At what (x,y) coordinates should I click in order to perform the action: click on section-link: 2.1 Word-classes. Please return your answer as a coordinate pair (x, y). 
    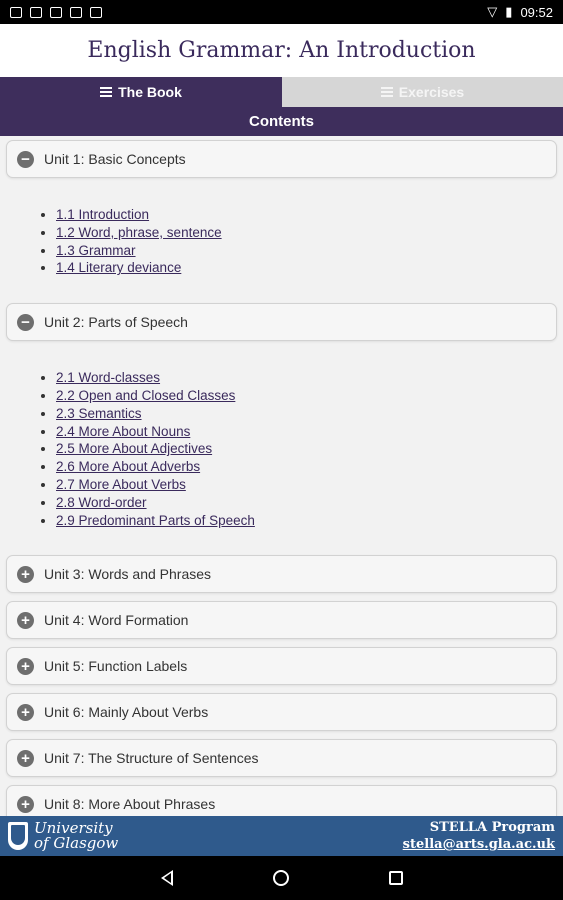
    Looking at the image, I should click on (108, 377).